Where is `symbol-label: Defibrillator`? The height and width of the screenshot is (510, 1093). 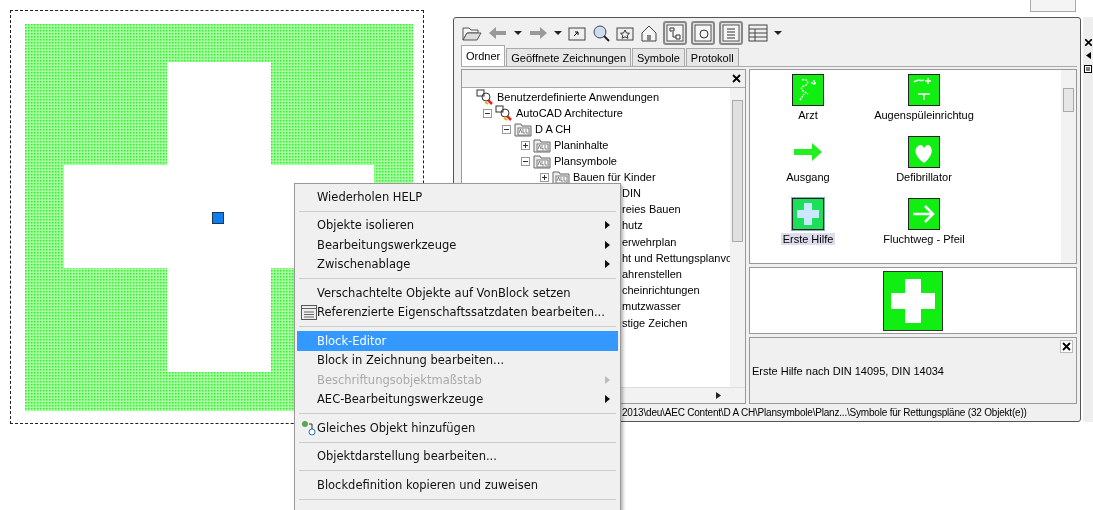
symbol-label: Defibrillator is located at coordinates (924, 177).